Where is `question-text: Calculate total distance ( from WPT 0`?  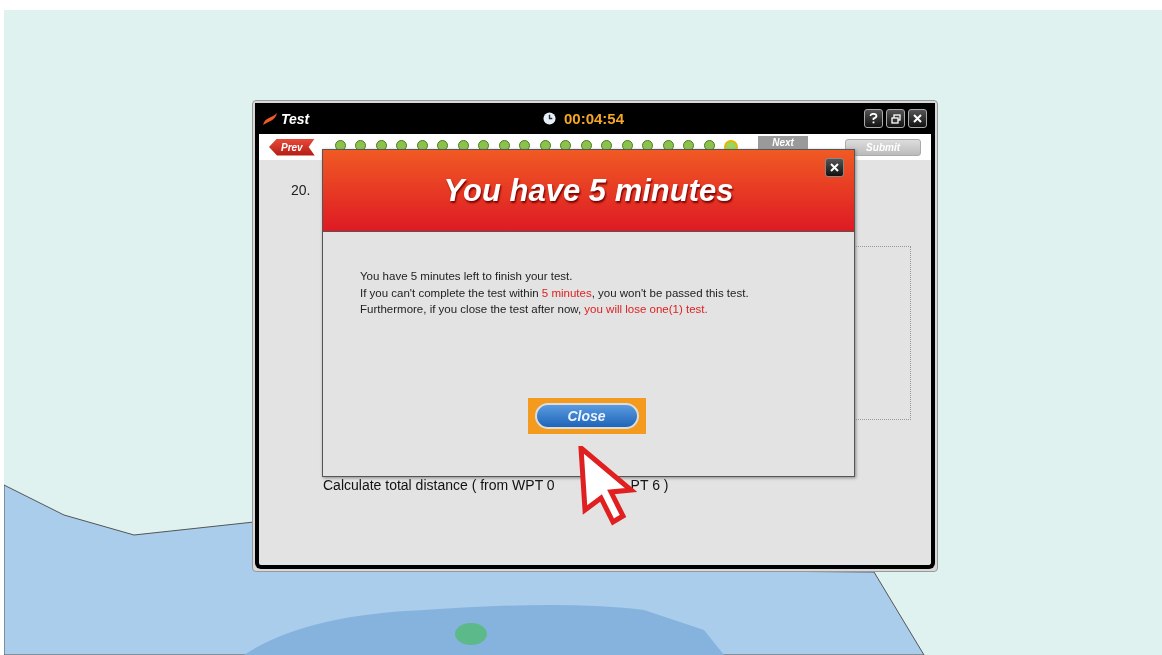
question-text: Calculate total distance ( from WPT 0 is located at coordinates (439, 485).